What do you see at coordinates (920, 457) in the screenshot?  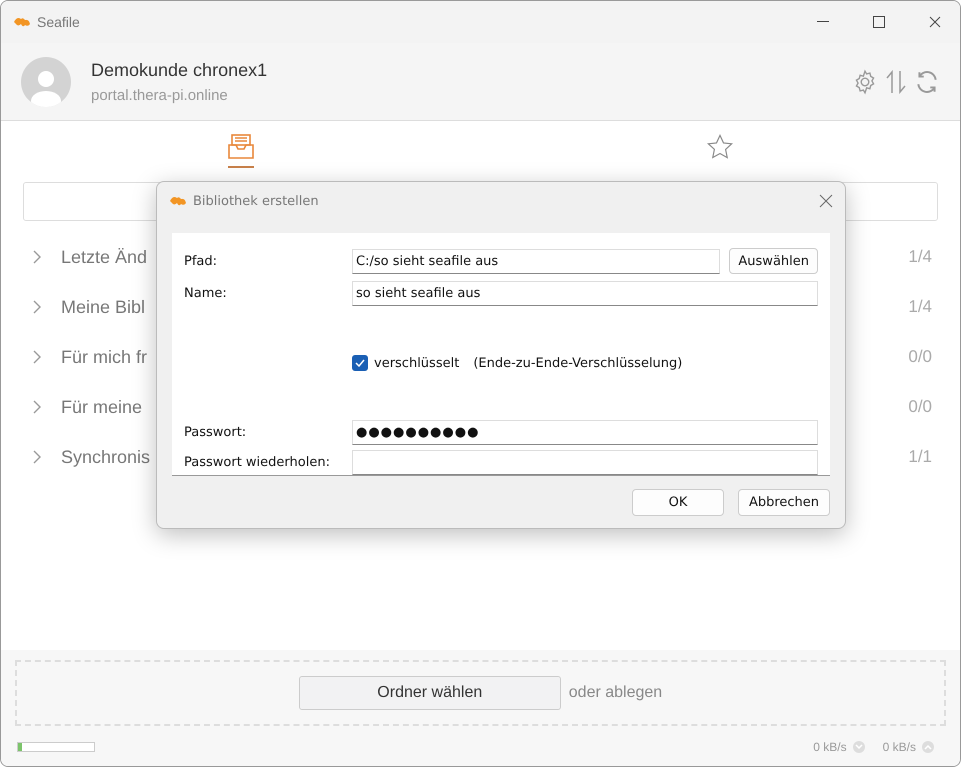 I see `section-count: 1/1` at bounding box center [920, 457].